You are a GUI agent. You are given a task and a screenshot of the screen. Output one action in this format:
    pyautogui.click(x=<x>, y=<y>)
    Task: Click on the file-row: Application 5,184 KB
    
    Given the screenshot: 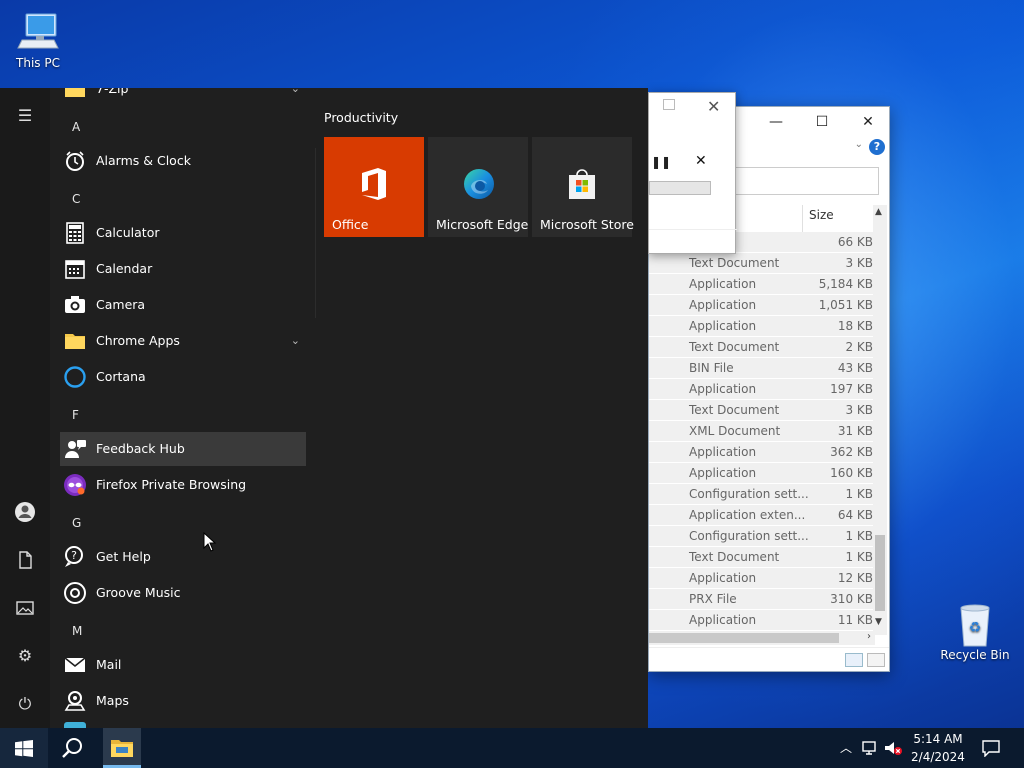 What is the action you would take?
    pyautogui.click(x=762, y=284)
    